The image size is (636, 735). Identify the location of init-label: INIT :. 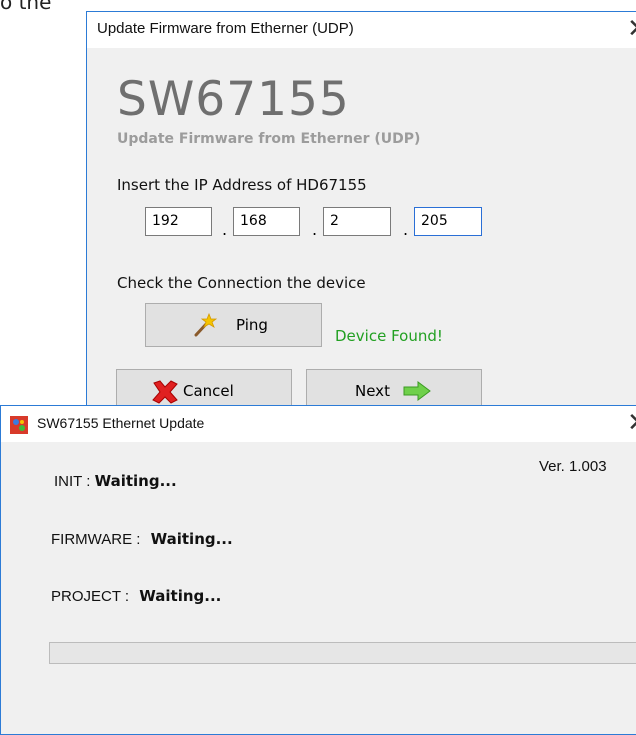
(72, 481).